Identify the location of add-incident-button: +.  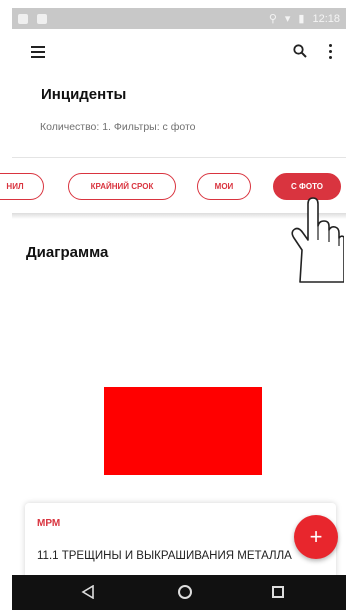
(316, 537).